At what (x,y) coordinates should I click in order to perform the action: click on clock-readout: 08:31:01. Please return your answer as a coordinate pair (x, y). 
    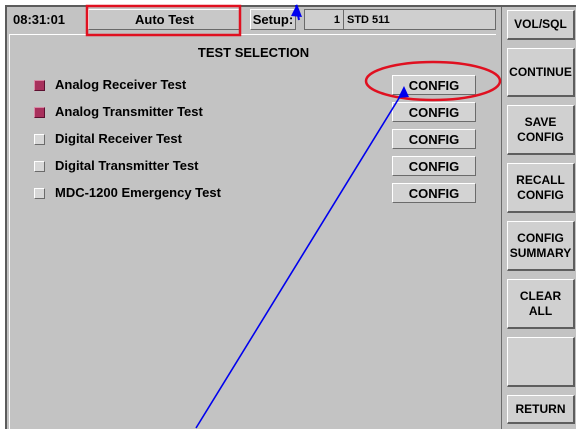
    Looking at the image, I should click on (39, 19).